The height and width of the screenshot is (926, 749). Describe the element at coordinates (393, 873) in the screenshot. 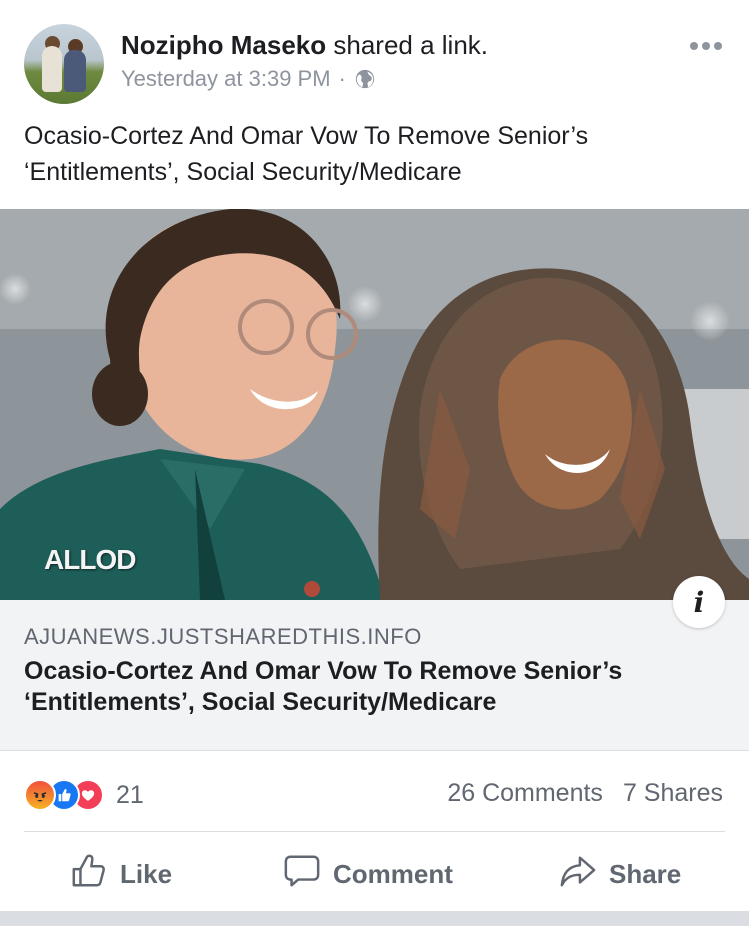

I see `comment-label: Comment` at that location.